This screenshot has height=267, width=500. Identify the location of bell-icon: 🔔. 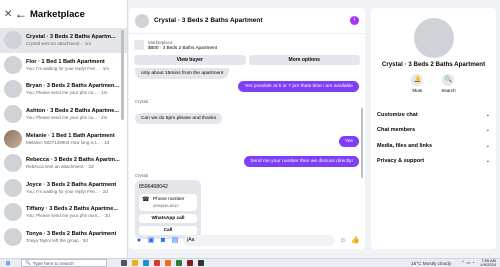
(417, 80).